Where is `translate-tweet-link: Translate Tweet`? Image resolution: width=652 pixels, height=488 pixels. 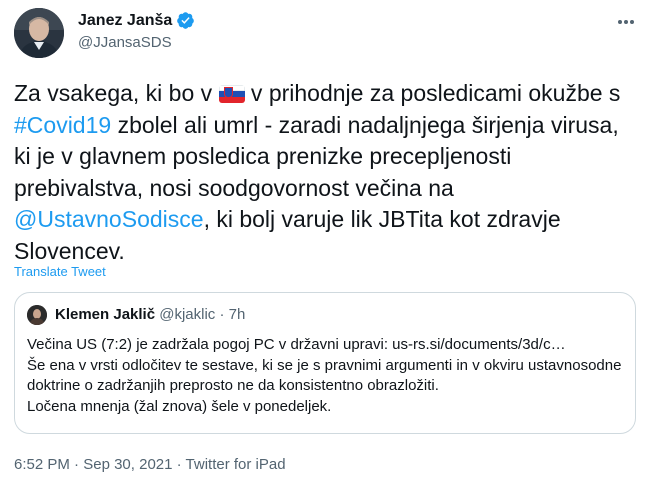
translate-tweet-link: Translate Tweet is located at coordinates (60, 271).